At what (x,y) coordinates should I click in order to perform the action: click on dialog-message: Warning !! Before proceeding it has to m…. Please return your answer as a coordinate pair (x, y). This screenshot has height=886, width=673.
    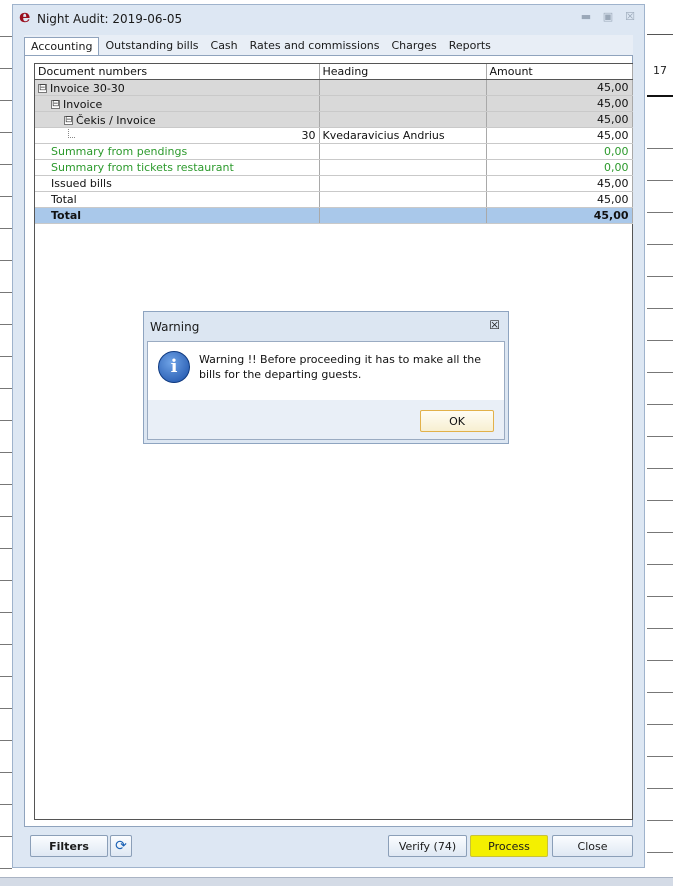
    Looking at the image, I should click on (340, 367).